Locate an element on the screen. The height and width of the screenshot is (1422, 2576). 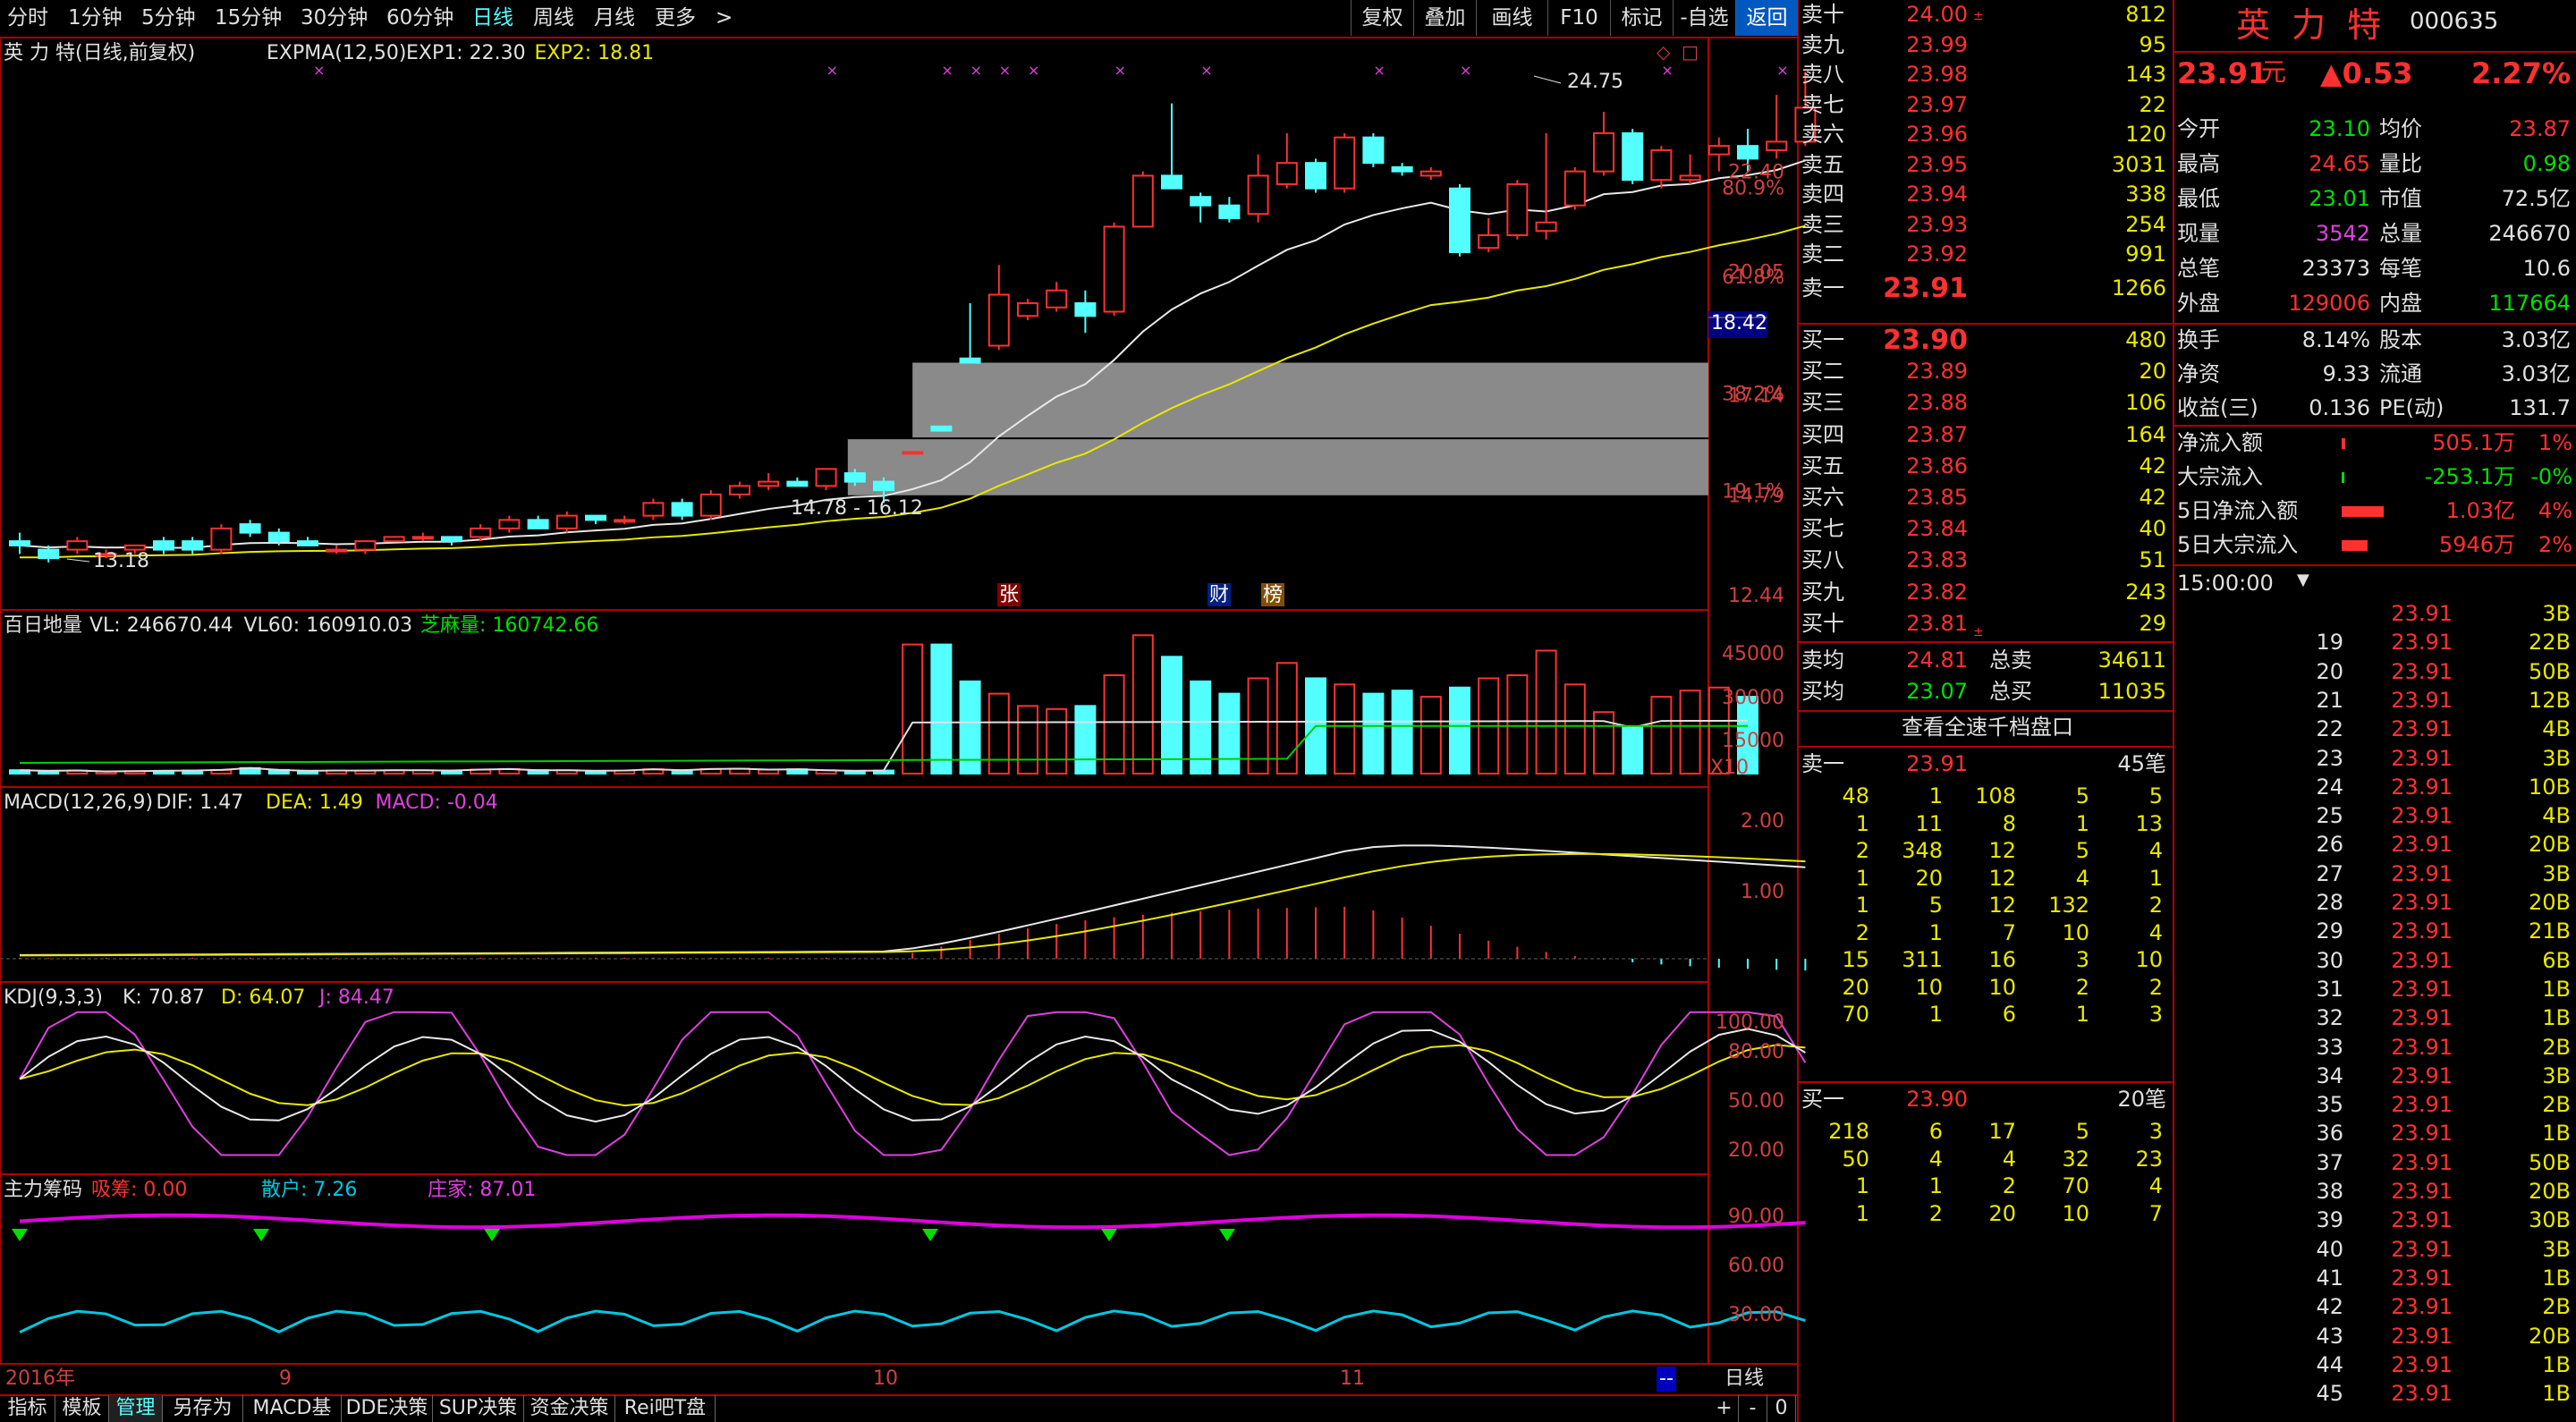
buy1-queue-cell: 2 is located at coordinates (2009, 1185).